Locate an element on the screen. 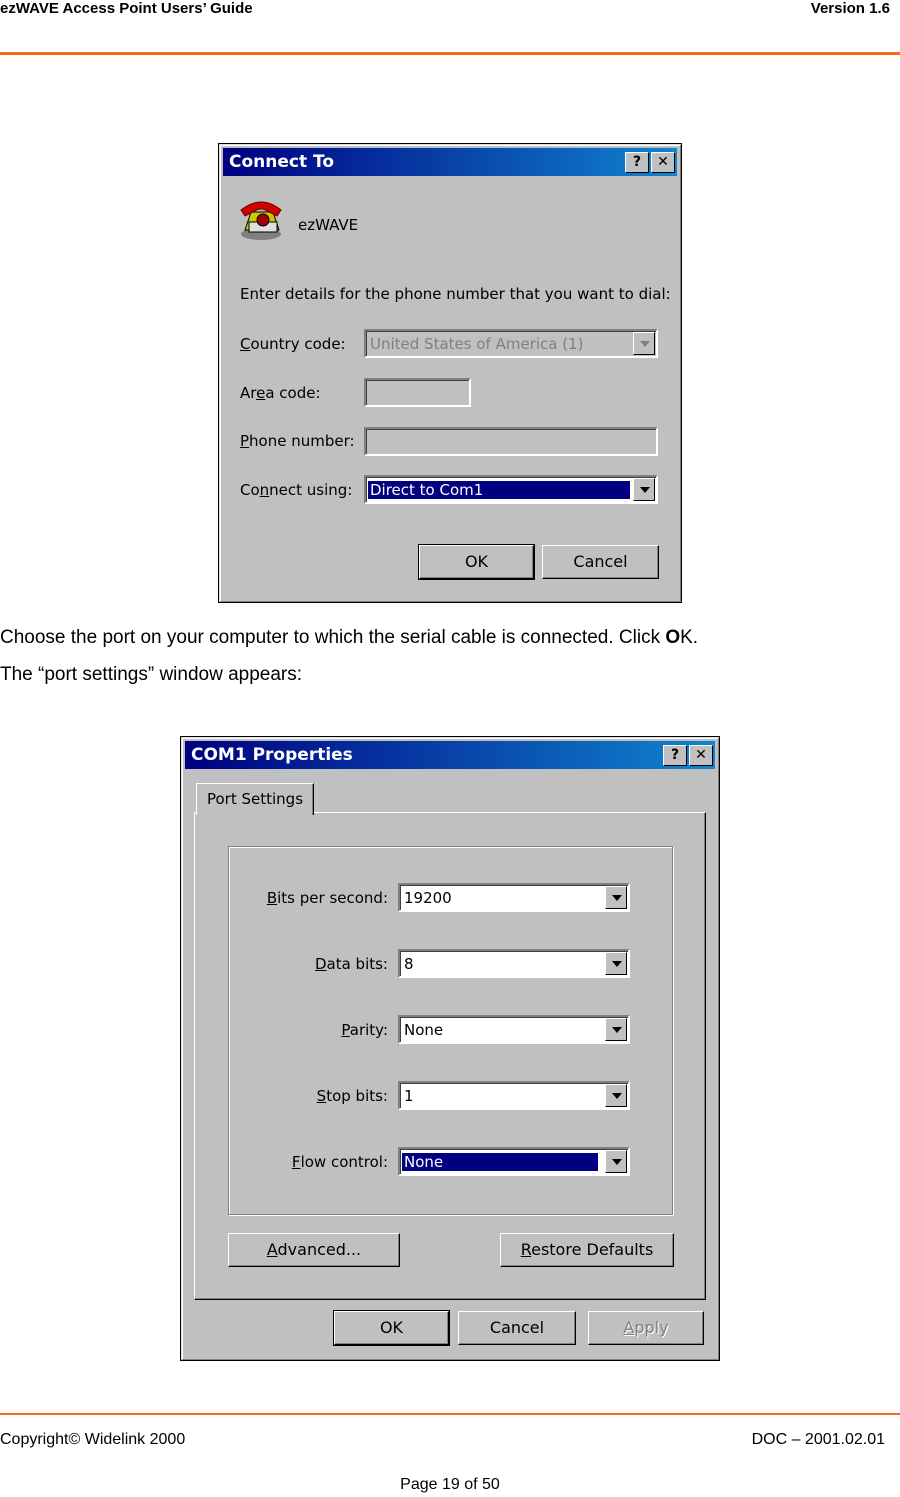 This screenshot has height=1497, width=900. area-code-input is located at coordinates (417, 392).